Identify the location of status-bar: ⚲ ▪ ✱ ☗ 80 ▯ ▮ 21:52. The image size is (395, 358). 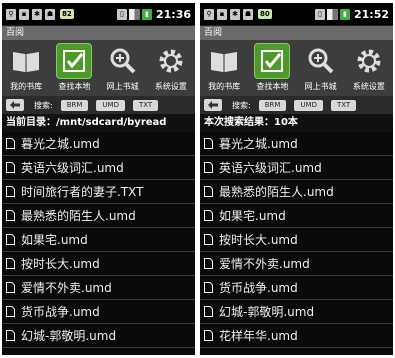
(296, 14).